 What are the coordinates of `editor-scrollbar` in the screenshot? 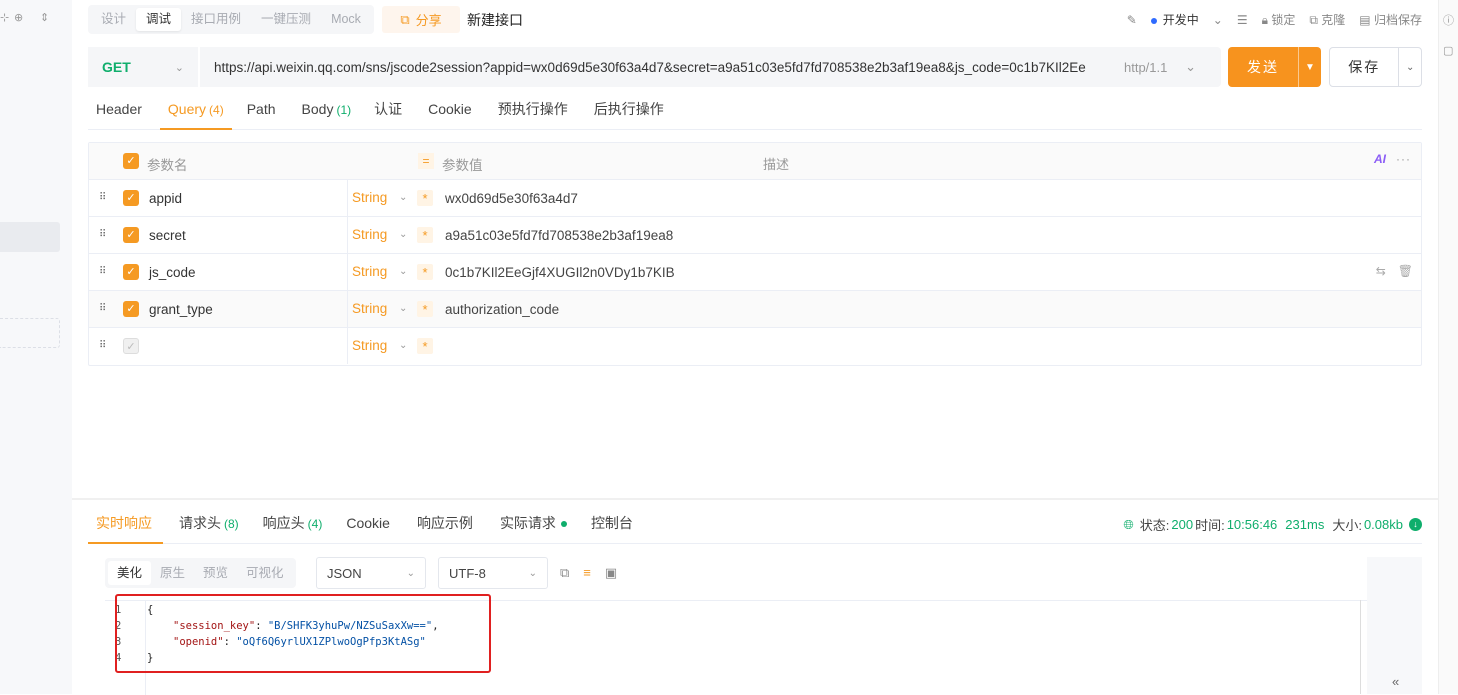 It's located at (1363, 647).